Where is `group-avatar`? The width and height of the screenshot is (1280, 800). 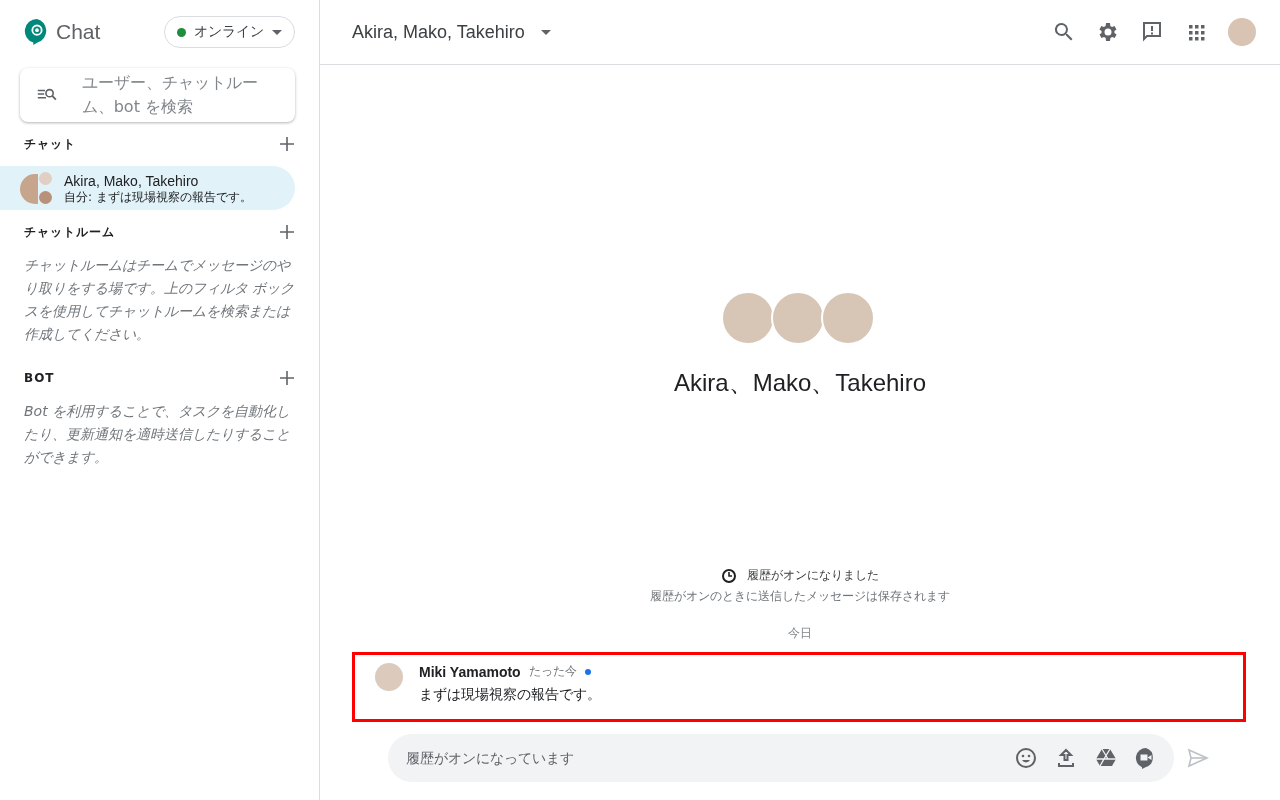
group-avatar is located at coordinates (36, 188).